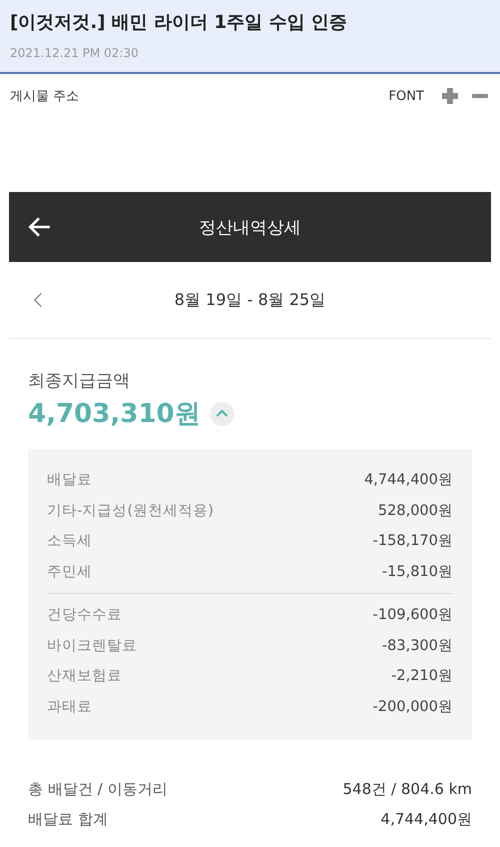  I want to click on detail-label: 산재보험료, so click(84, 676).